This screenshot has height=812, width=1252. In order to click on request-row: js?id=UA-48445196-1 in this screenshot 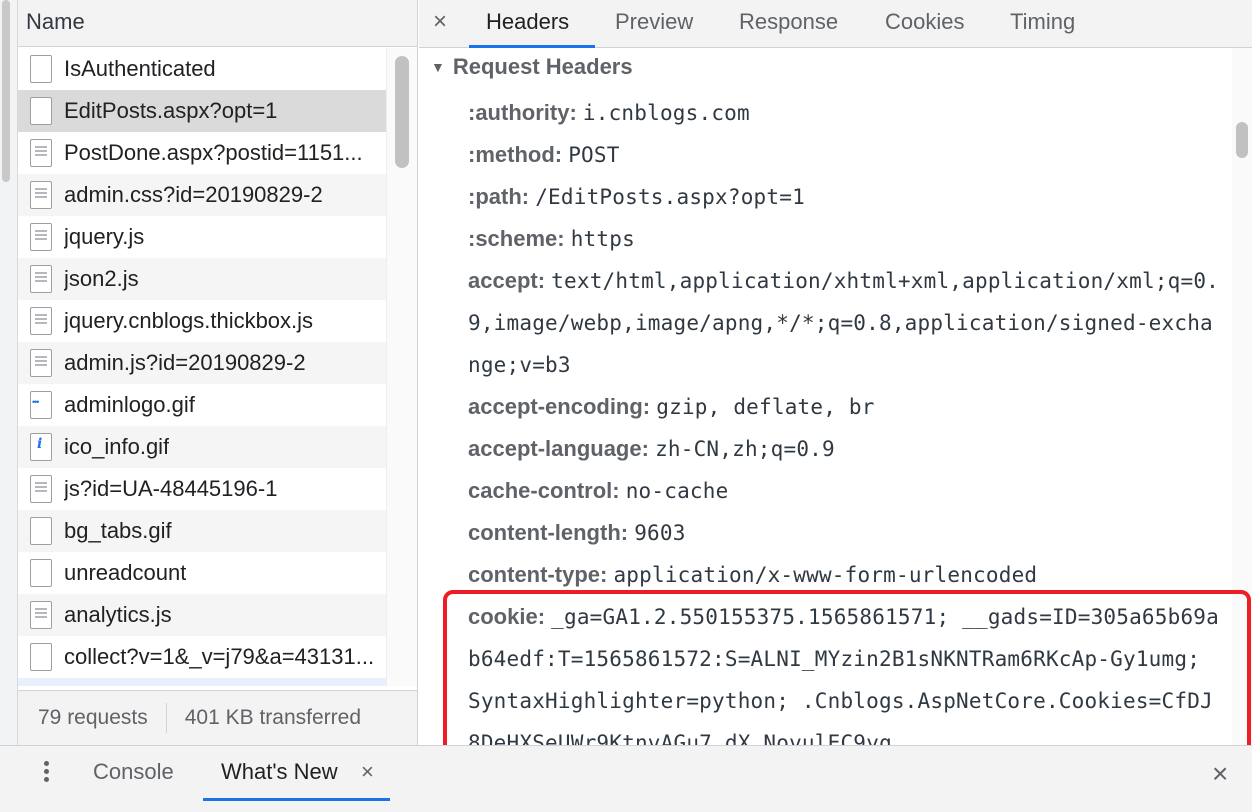, I will do `click(202, 489)`.